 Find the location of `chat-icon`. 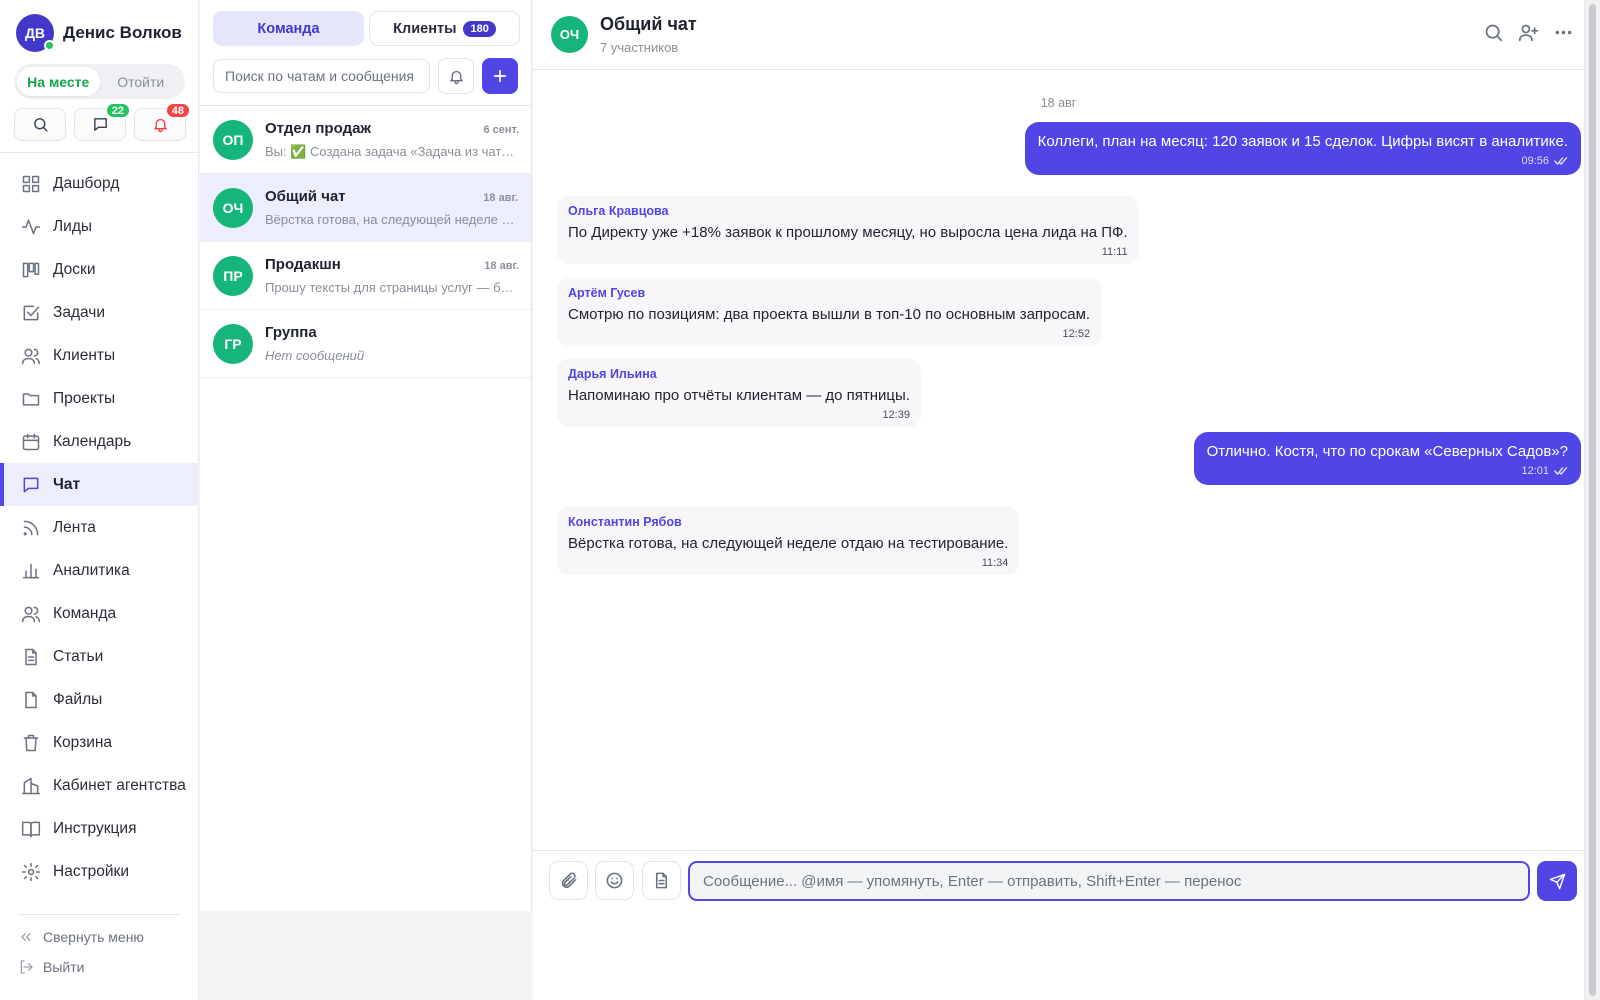

chat-icon is located at coordinates (31, 485).